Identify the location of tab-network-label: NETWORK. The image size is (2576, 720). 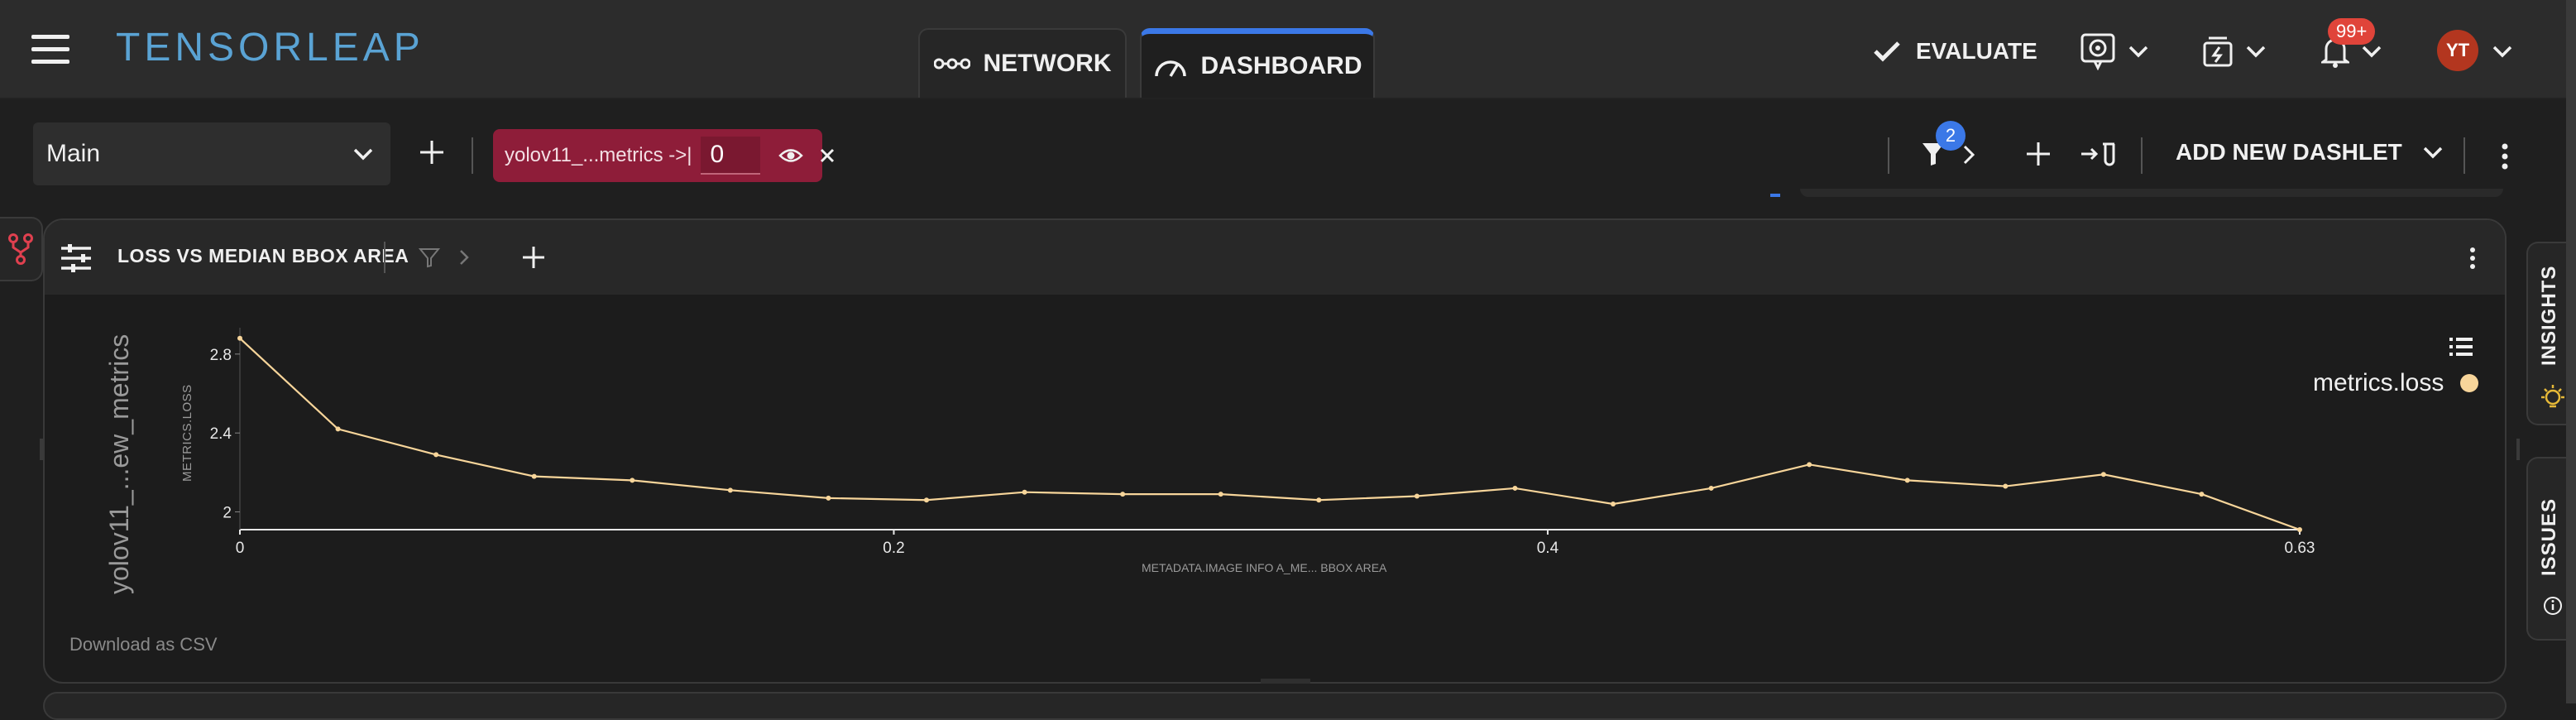
(1047, 63).